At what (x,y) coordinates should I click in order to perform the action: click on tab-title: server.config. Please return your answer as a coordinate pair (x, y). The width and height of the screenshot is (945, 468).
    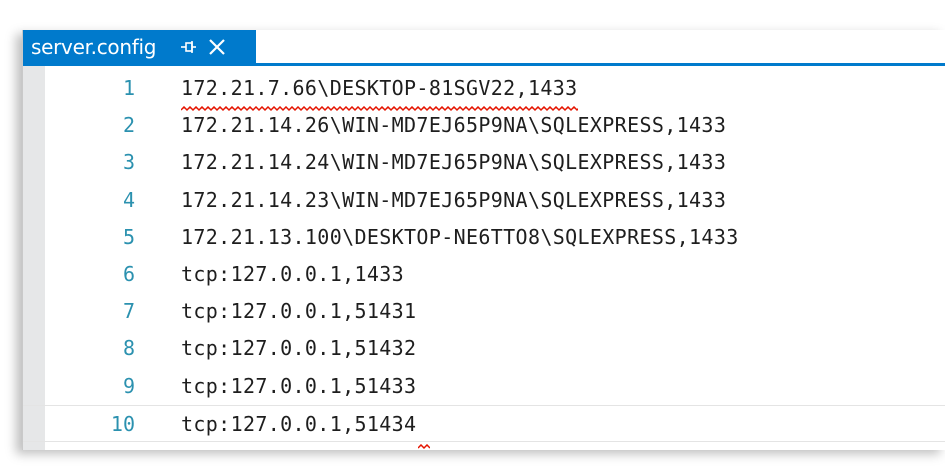
    Looking at the image, I should click on (94, 46).